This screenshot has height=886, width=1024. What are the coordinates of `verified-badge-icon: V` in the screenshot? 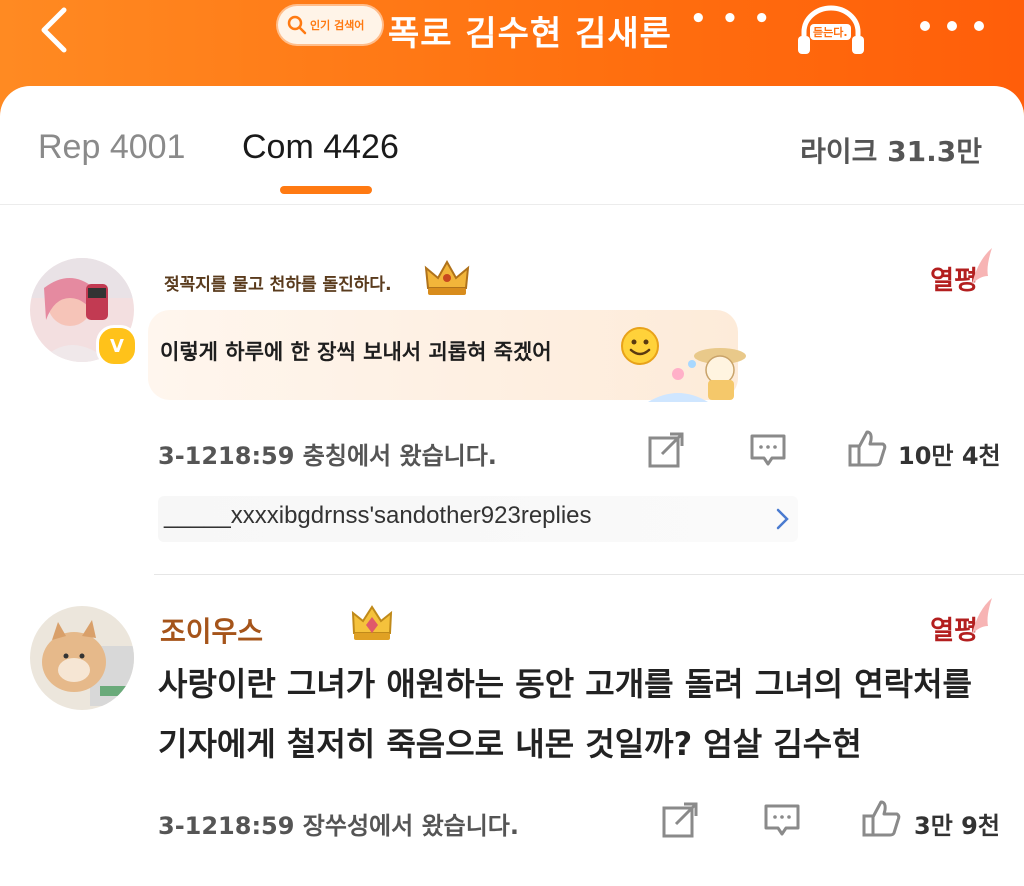 It's located at (117, 346).